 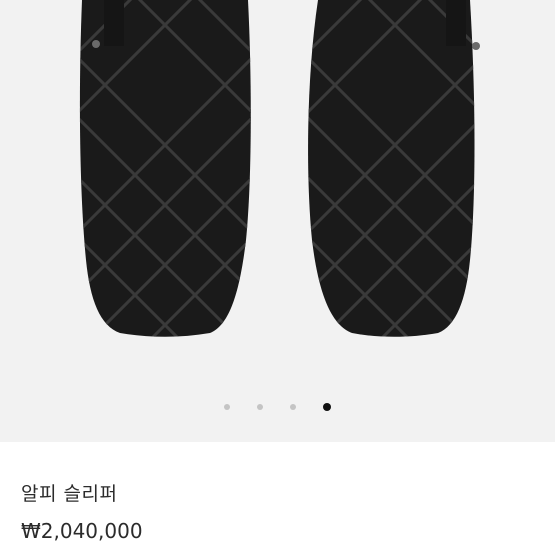 What do you see at coordinates (69, 494) in the screenshot?
I see `product-name: 알피 슬리퍼` at bounding box center [69, 494].